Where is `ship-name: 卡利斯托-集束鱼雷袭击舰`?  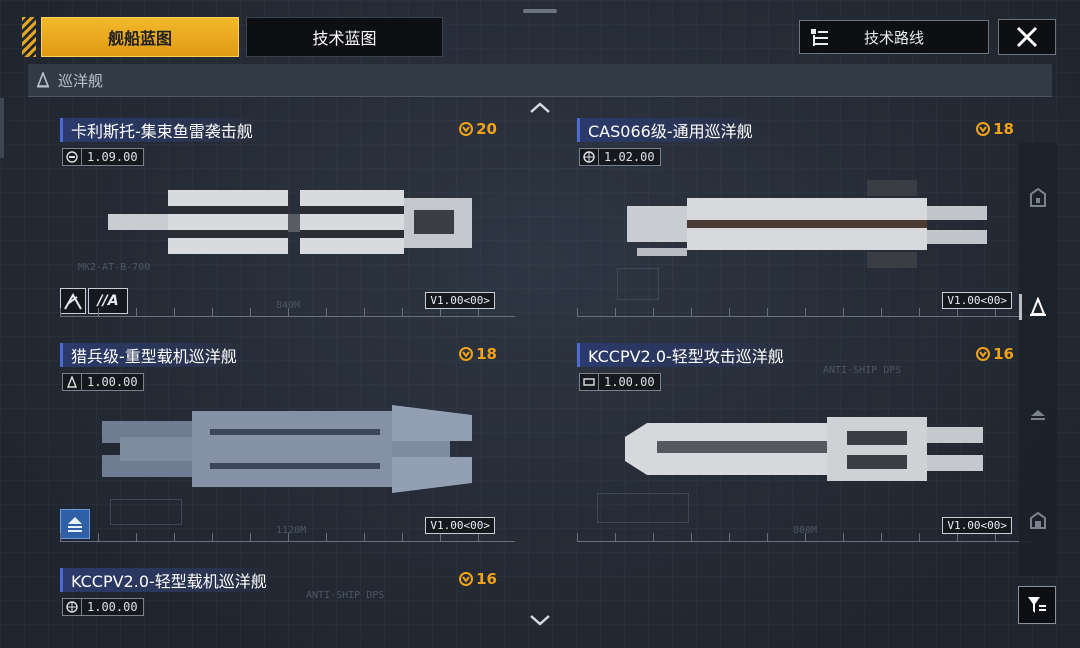 ship-name: 卡利斯托-集束鱼雷袭击舰 is located at coordinates (160, 130).